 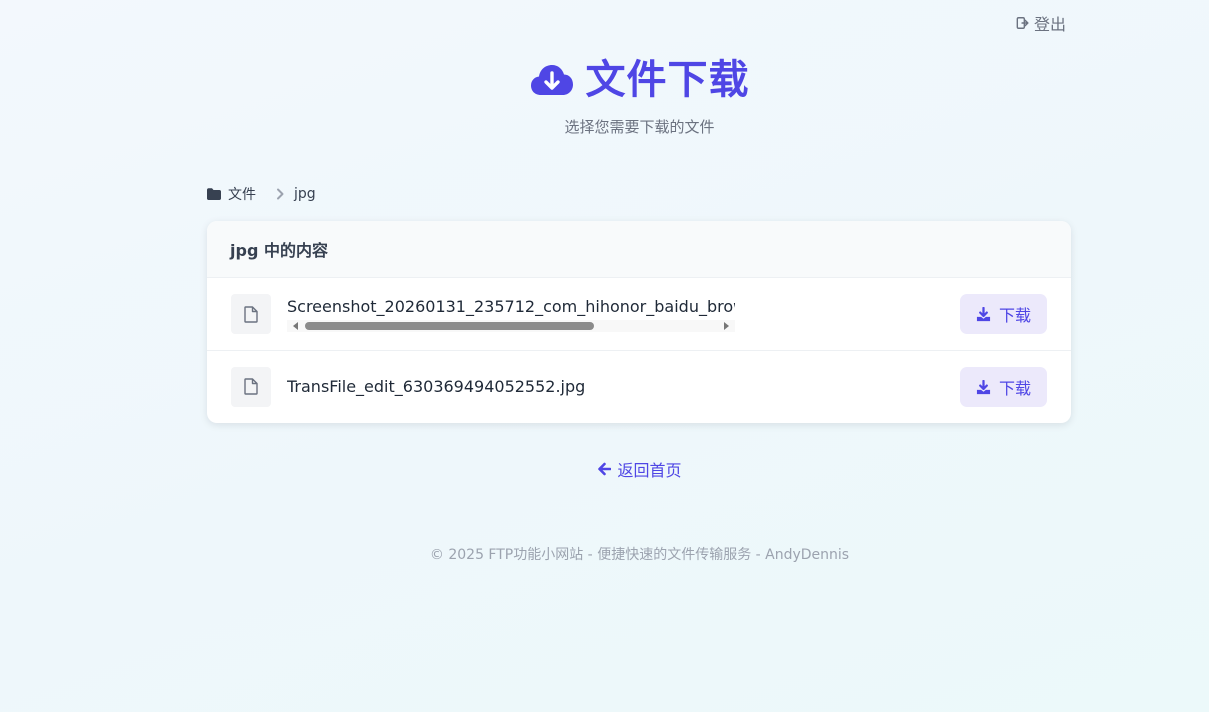 What do you see at coordinates (551, 80) in the screenshot?
I see `cloud-download-icon` at bounding box center [551, 80].